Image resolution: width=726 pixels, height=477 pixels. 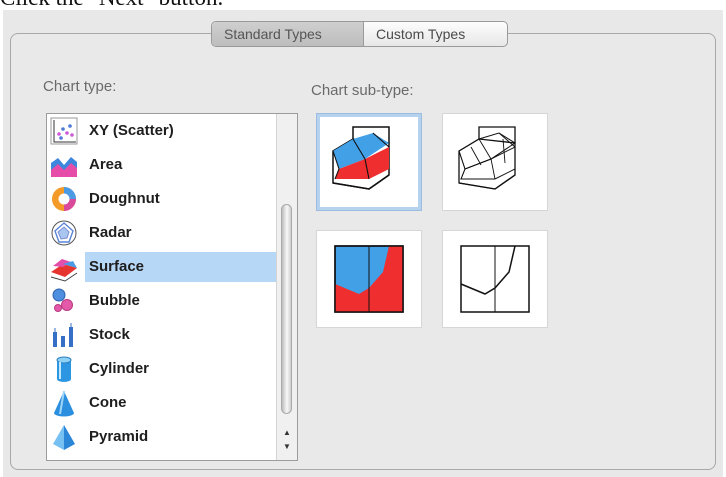 What do you see at coordinates (124, 198) in the screenshot?
I see `list-item-label: Doughnut` at bounding box center [124, 198].